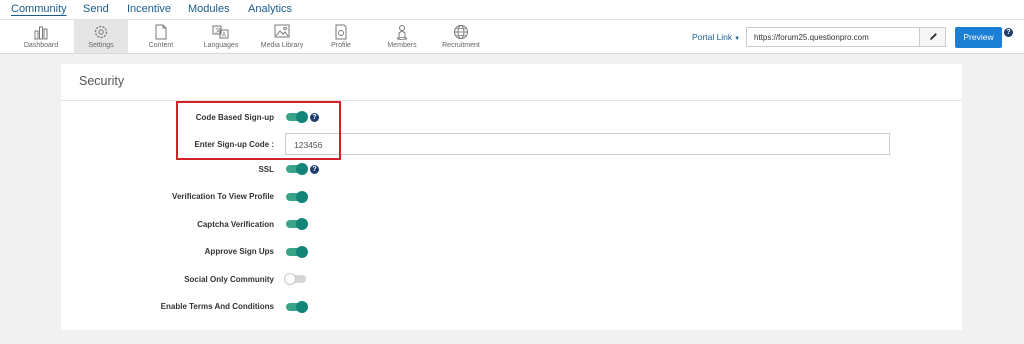 The width and height of the screenshot is (1024, 344). I want to click on toolbar-item-settings: Settings, so click(101, 36).